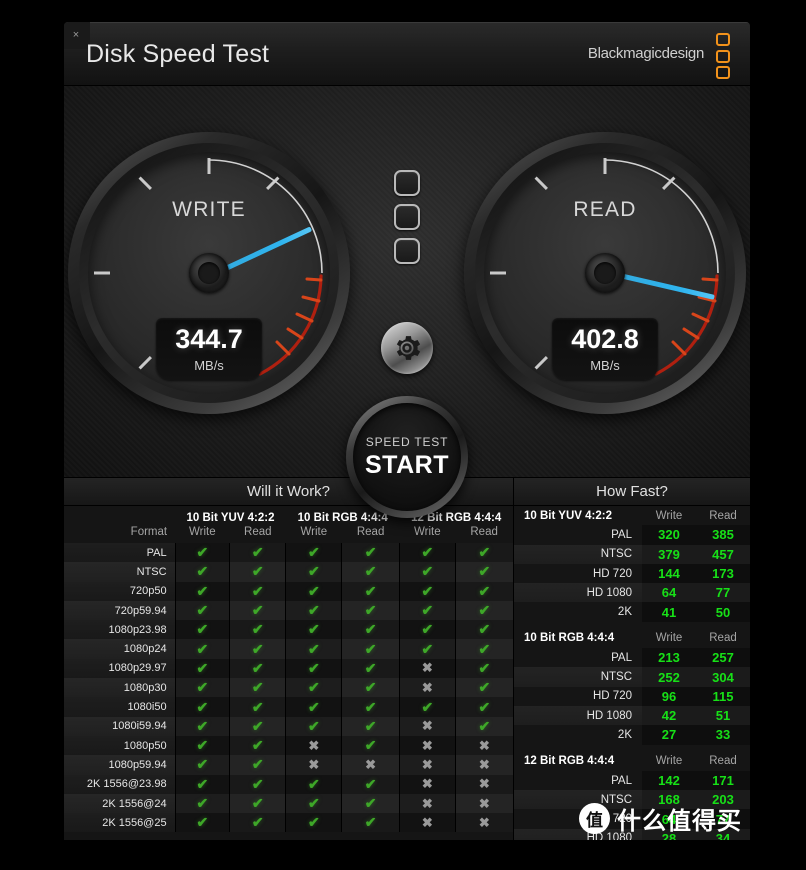 The height and width of the screenshot is (870, 806). What do you see at coordinates (209, 273) in the screenshot?
I see `write-gauge: WRITE 344.7 MB/s` at bounding box center [209, 273].